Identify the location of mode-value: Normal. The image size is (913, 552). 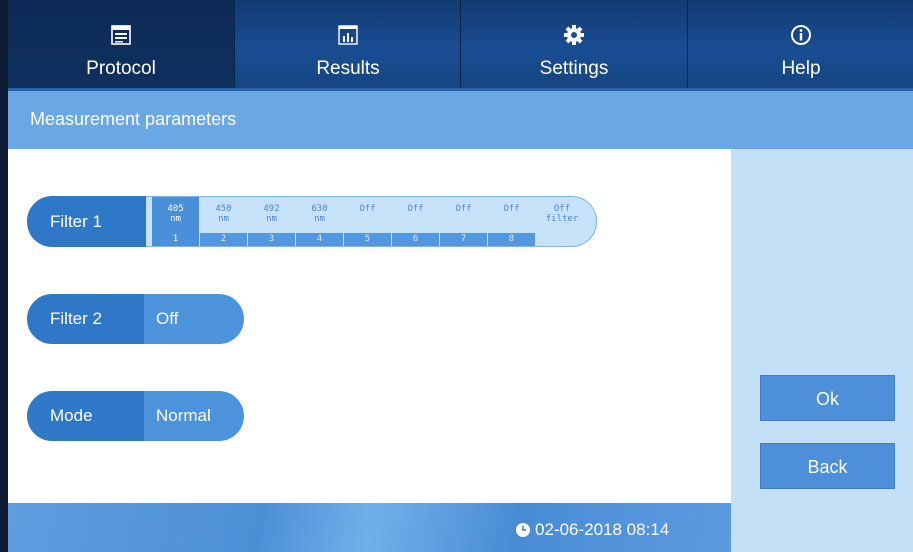
(194, 416).